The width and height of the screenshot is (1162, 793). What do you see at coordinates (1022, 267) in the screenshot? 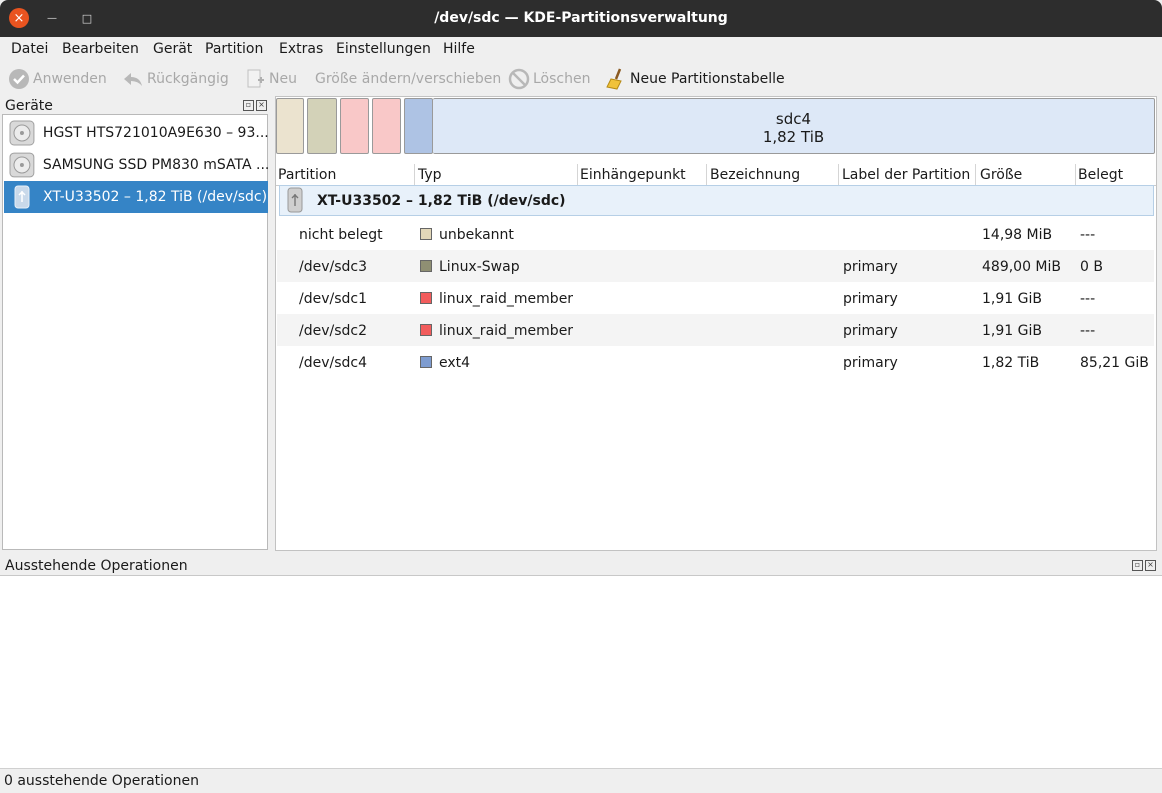
I see `row-size: 489,00 MiB` at bounding box center [1022, 267].